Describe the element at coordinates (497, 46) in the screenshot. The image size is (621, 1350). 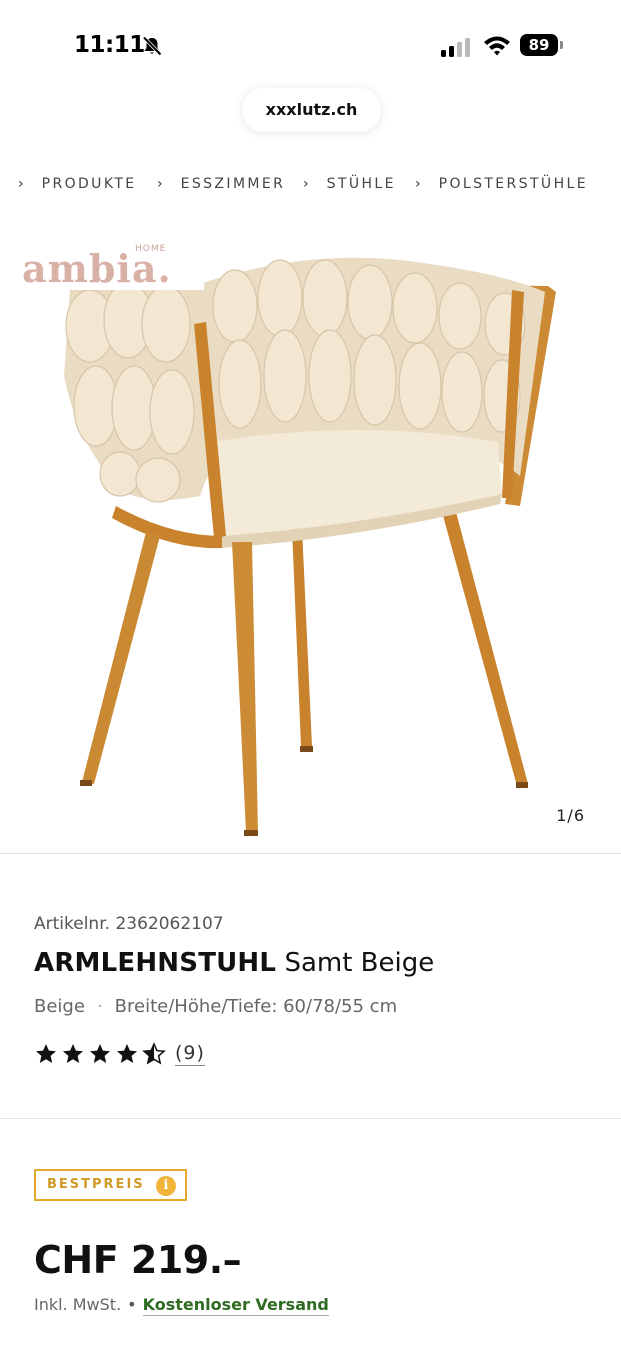
I see `wifi-icon` at that location.